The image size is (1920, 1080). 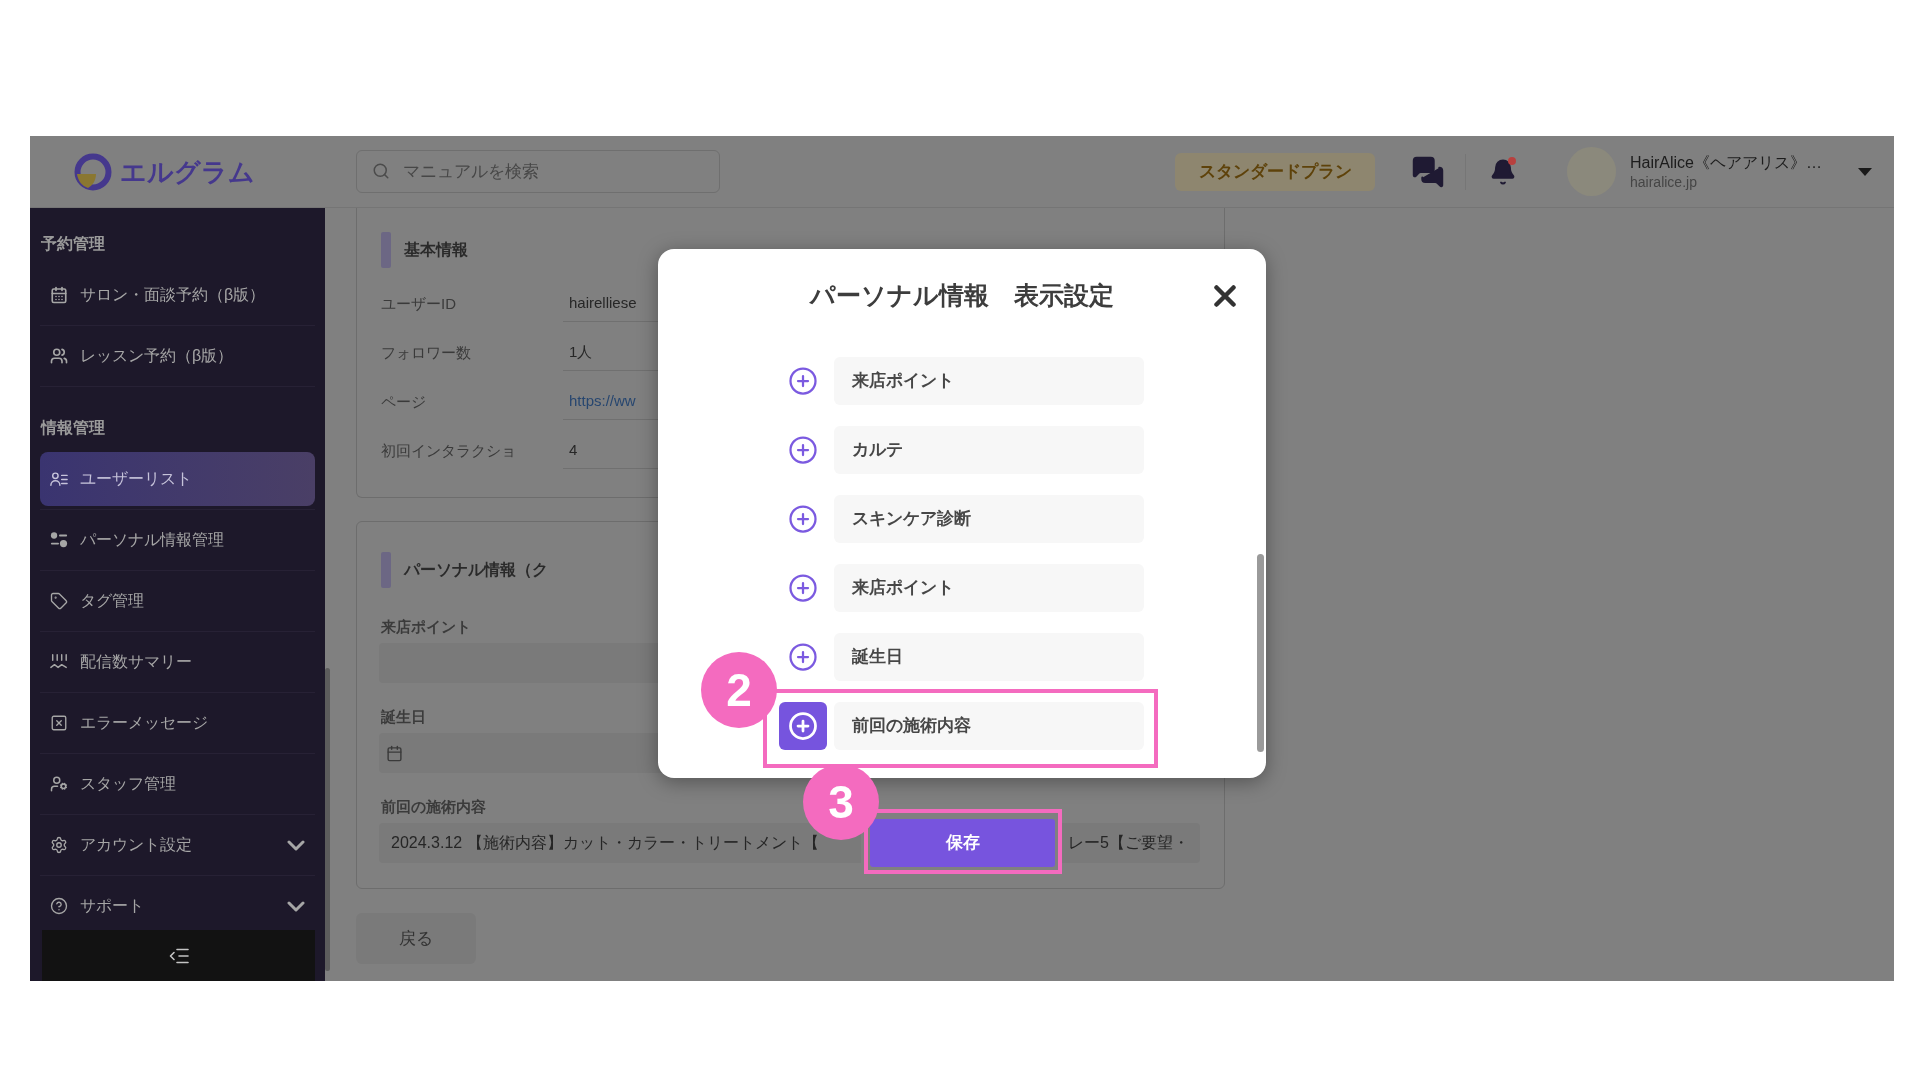 I want to click on save-button: 保存, so click(x=962, y=843).